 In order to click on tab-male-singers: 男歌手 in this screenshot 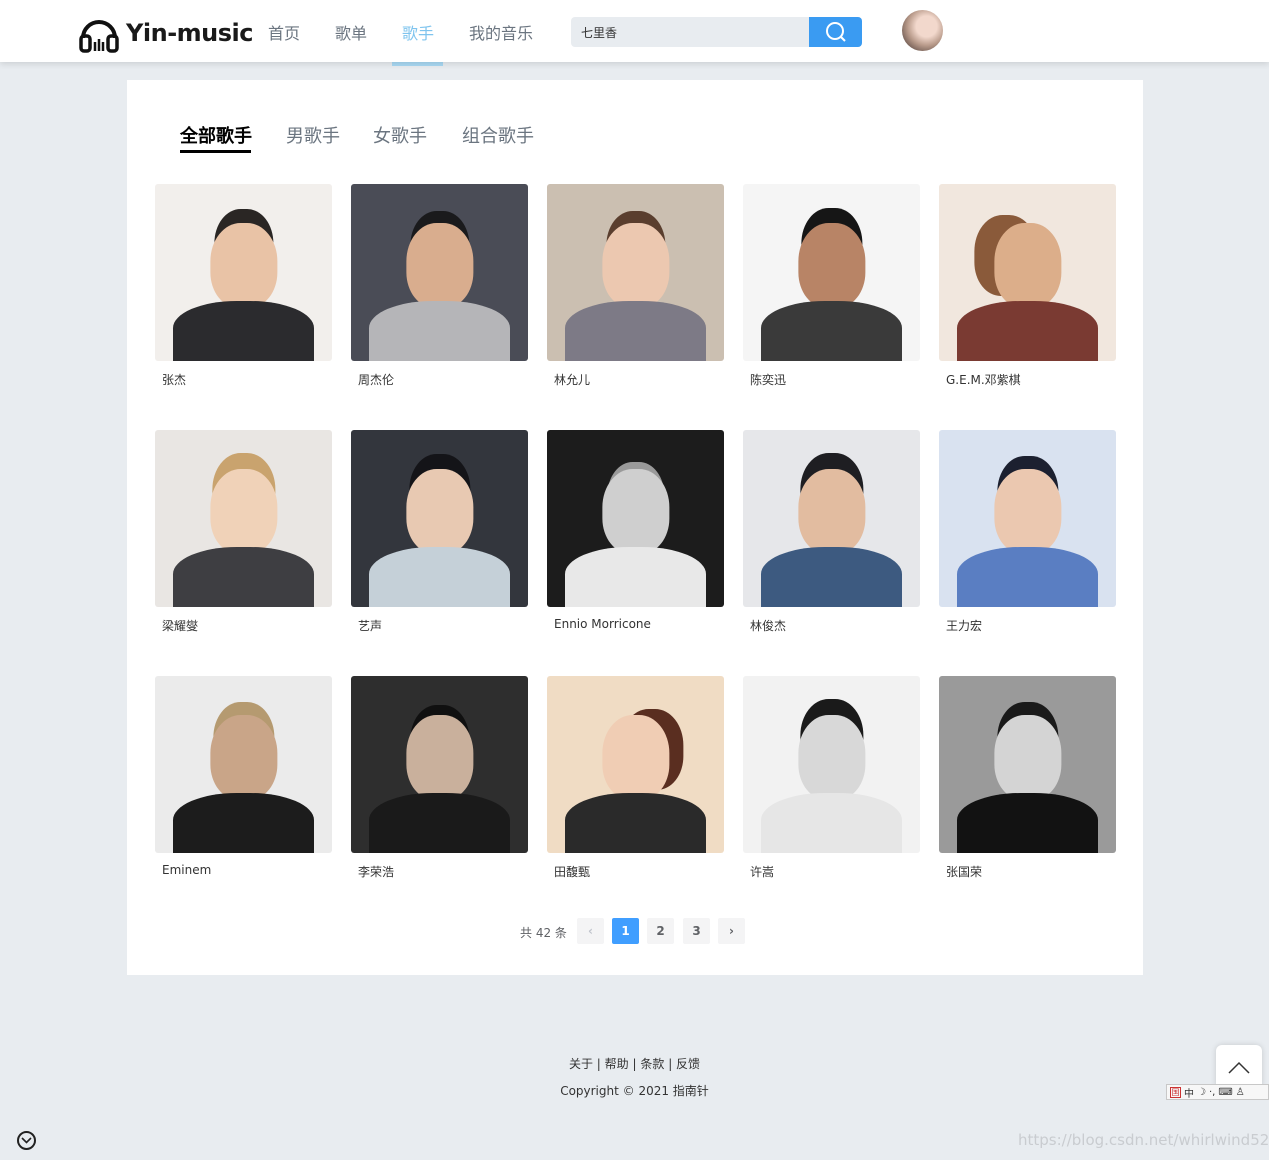, I will do `click(313, 135)`.